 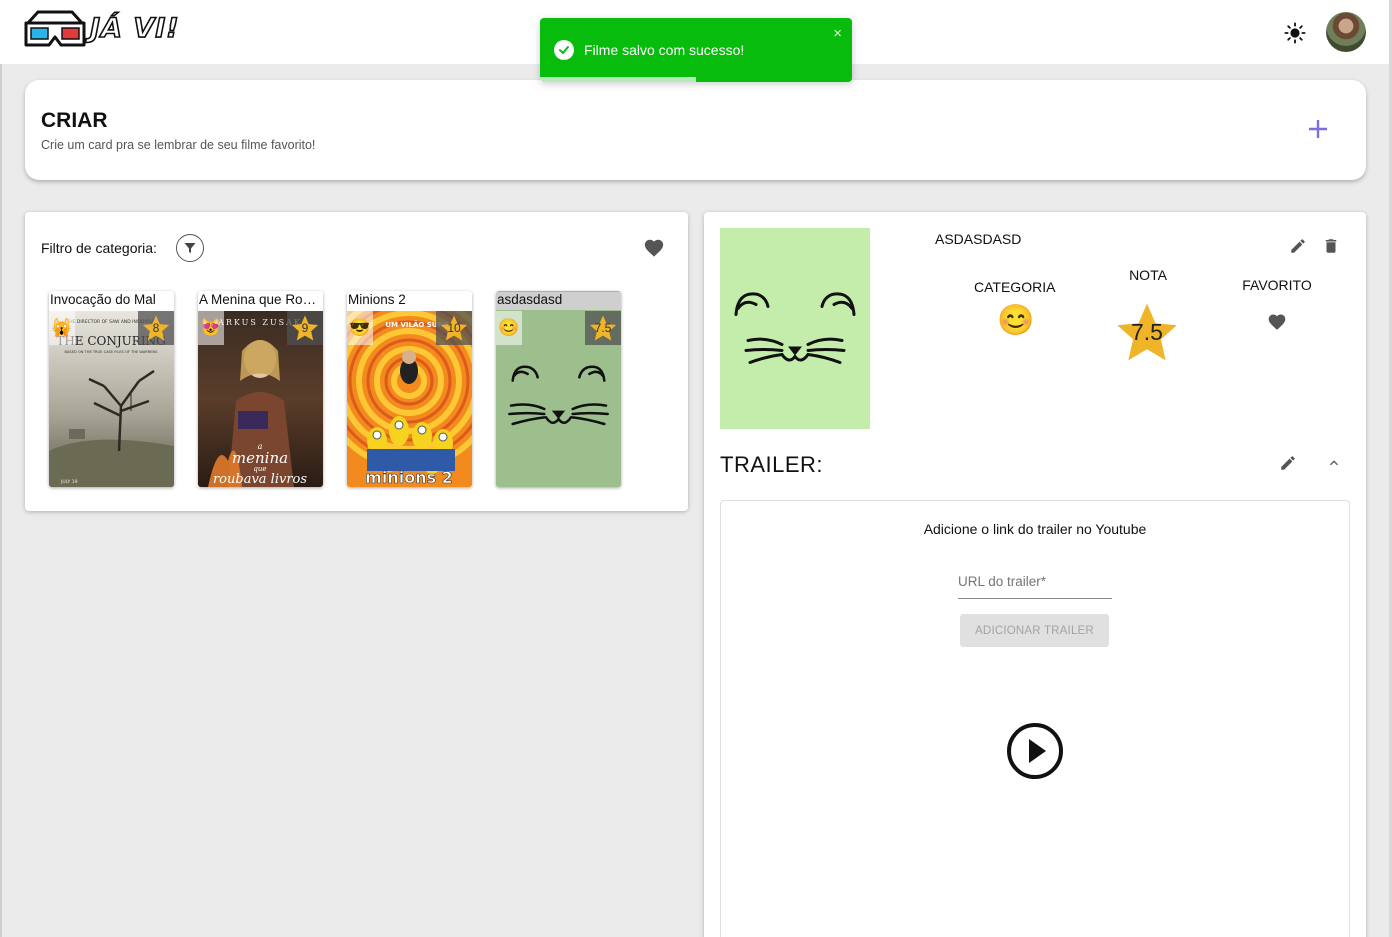 I want to click on category-emoji: 😻, so click(x=211, y=328).